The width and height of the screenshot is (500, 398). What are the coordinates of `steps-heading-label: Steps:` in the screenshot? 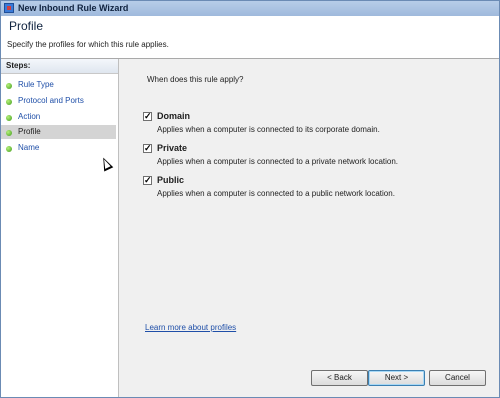 It's located at (18, 65).